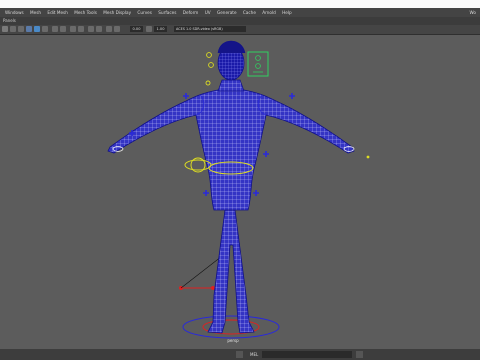 The width and height of the screenshot is (480, 360). I want to click on textured-icon, so click(55, 29).